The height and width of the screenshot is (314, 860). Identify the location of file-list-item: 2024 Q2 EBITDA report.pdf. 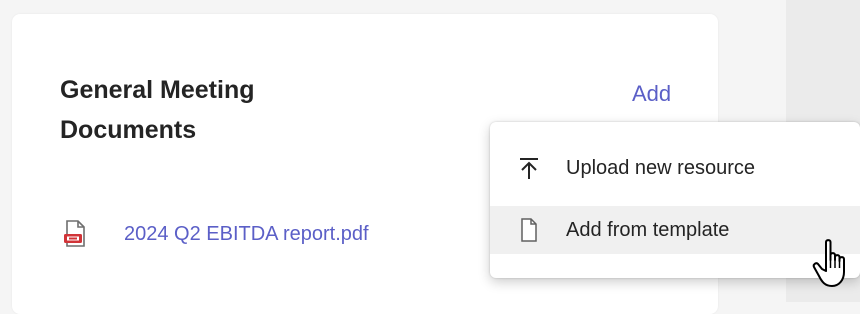
(214, 234).